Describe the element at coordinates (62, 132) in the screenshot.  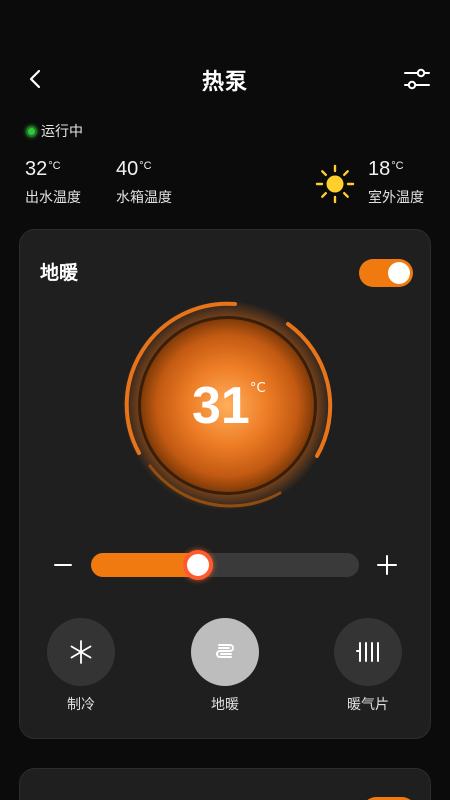
I see `status-text: 运行中` at that location.